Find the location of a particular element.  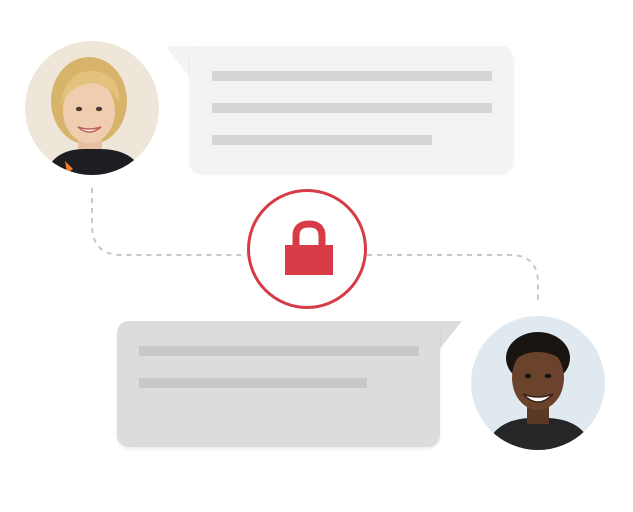

message-bubble-recipient is located at coordinates (278, 384).